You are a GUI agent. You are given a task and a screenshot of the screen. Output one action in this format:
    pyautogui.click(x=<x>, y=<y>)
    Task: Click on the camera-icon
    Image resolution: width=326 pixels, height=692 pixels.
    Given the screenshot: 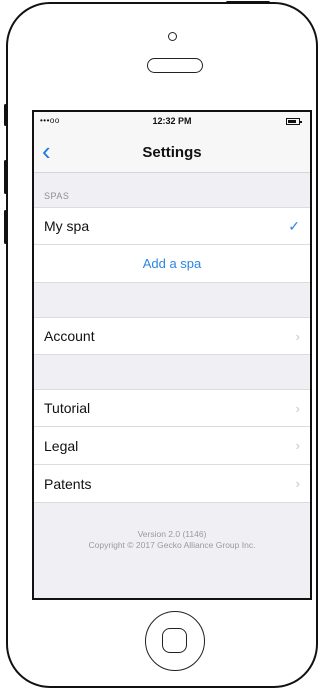 What is the action you would take?
    pyautogui.click(x=172, y=36)
    